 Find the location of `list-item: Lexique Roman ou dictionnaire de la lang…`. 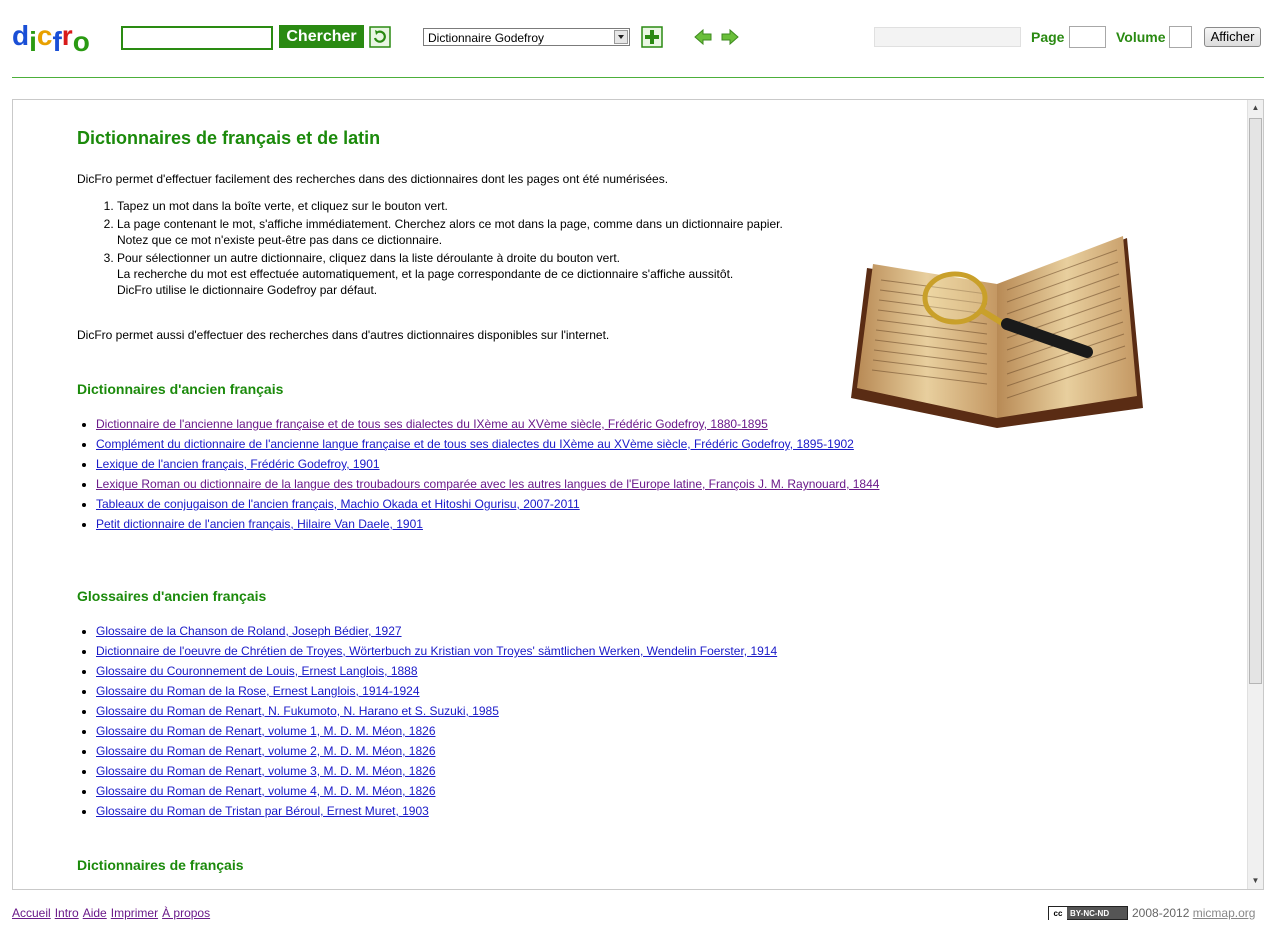

list-item: Lexique Roman ou dictionnaire de la lang… is located at coordinates (536, 484).